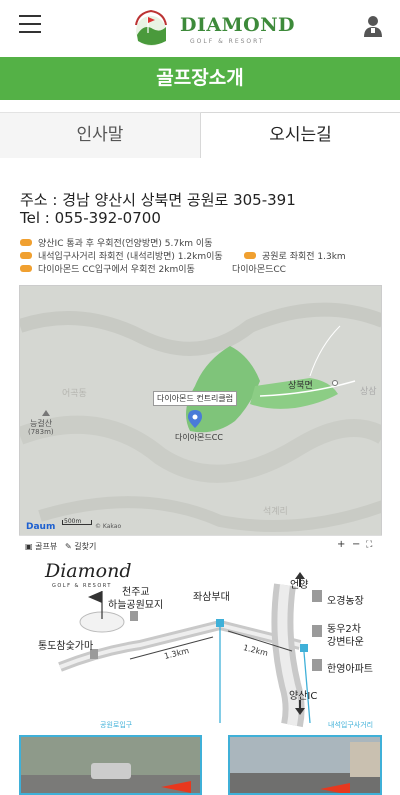 This screenshot has height=795, width=400. I want to click on logo-emblem-icon, so click(151, 27).